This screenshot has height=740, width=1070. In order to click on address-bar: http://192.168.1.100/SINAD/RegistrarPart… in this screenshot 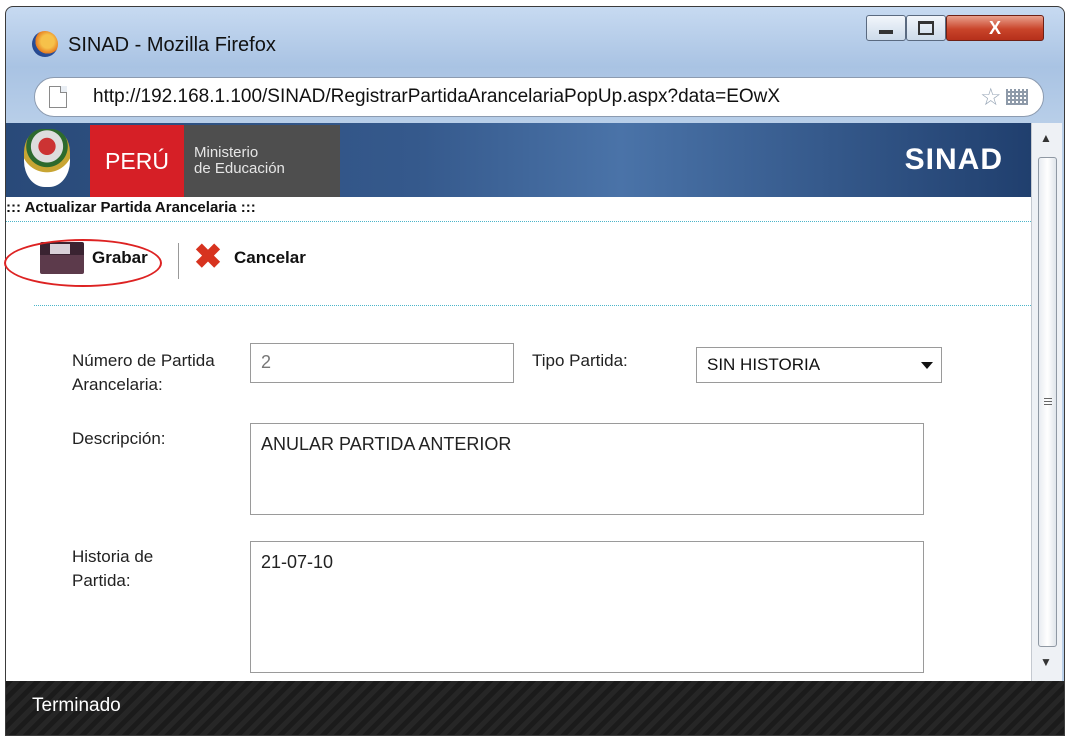, I will do `click(539, 97)`.